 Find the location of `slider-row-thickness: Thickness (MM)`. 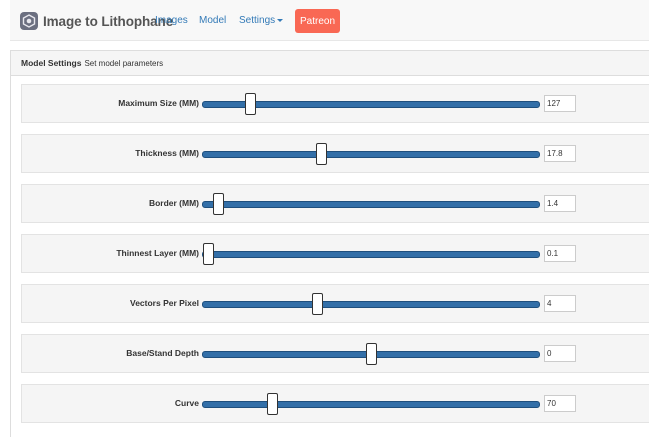

slider-row-thickness: Thickness (MM) is located at coordinates (335, 153).